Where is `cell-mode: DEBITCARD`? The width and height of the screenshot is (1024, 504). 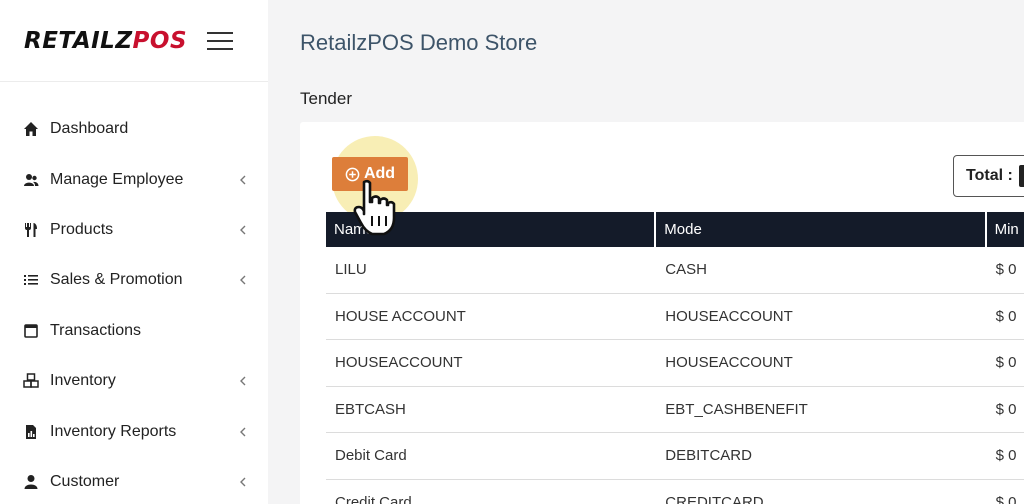 cell-mode: DEBITCARD is located at coordinates (708, 456).